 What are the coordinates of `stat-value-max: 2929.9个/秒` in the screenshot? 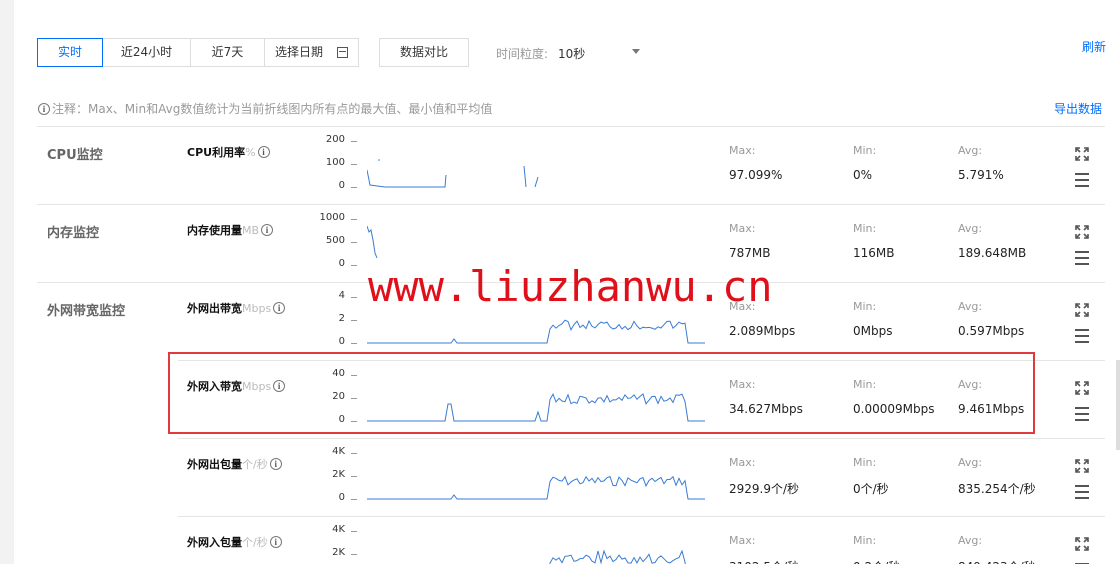 It's located at (764, 489).